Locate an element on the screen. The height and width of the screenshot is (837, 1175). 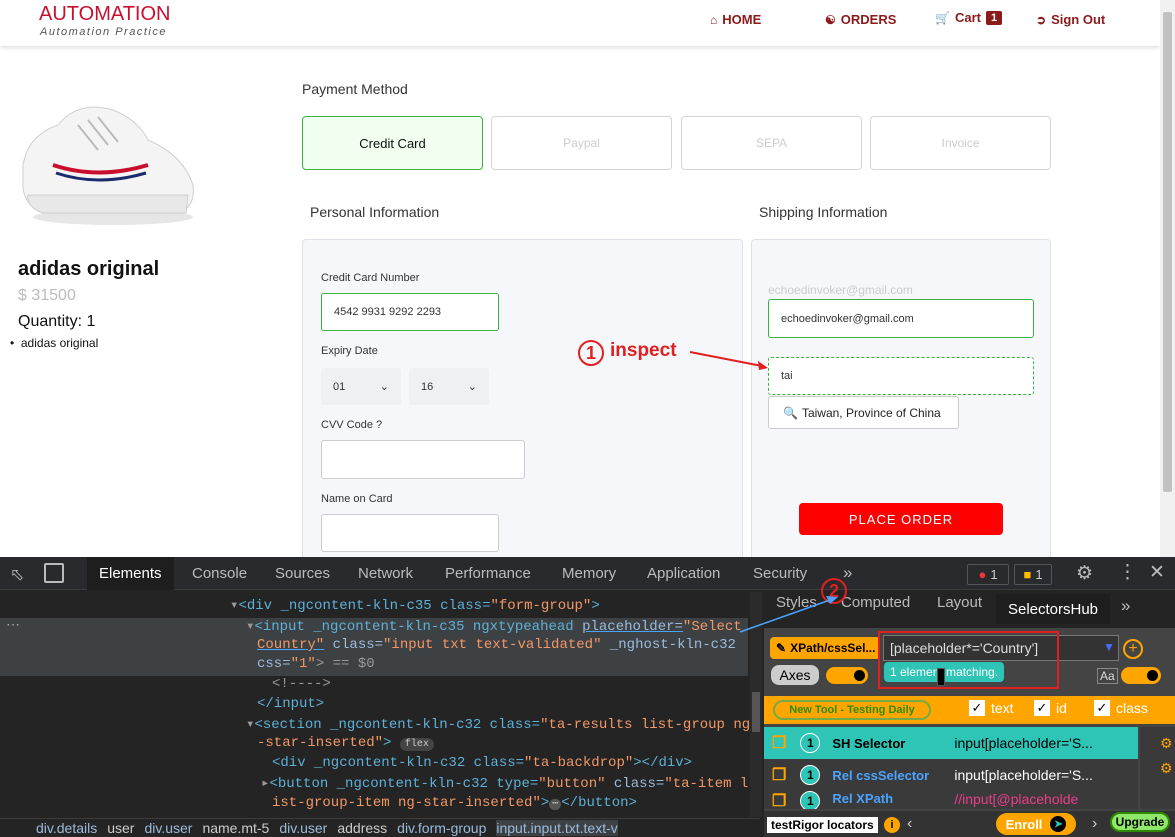
dom-tag: <input _ngcontent-kln-c35 ngxtypeahead is located at coordinates (418, 627).